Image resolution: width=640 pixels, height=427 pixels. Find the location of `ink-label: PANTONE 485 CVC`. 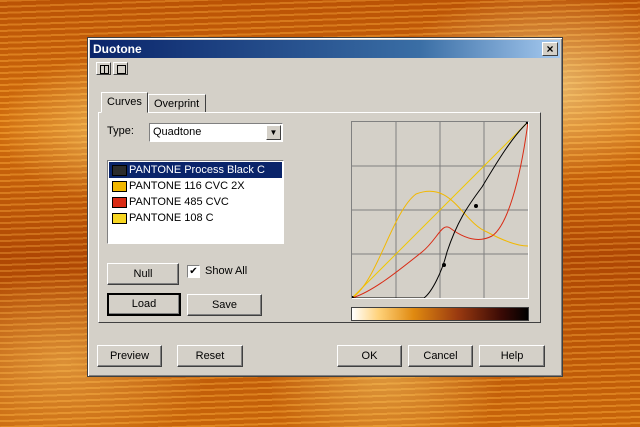

ink-label: PANTONE 485 CVC is located at coordinates (179, 202).